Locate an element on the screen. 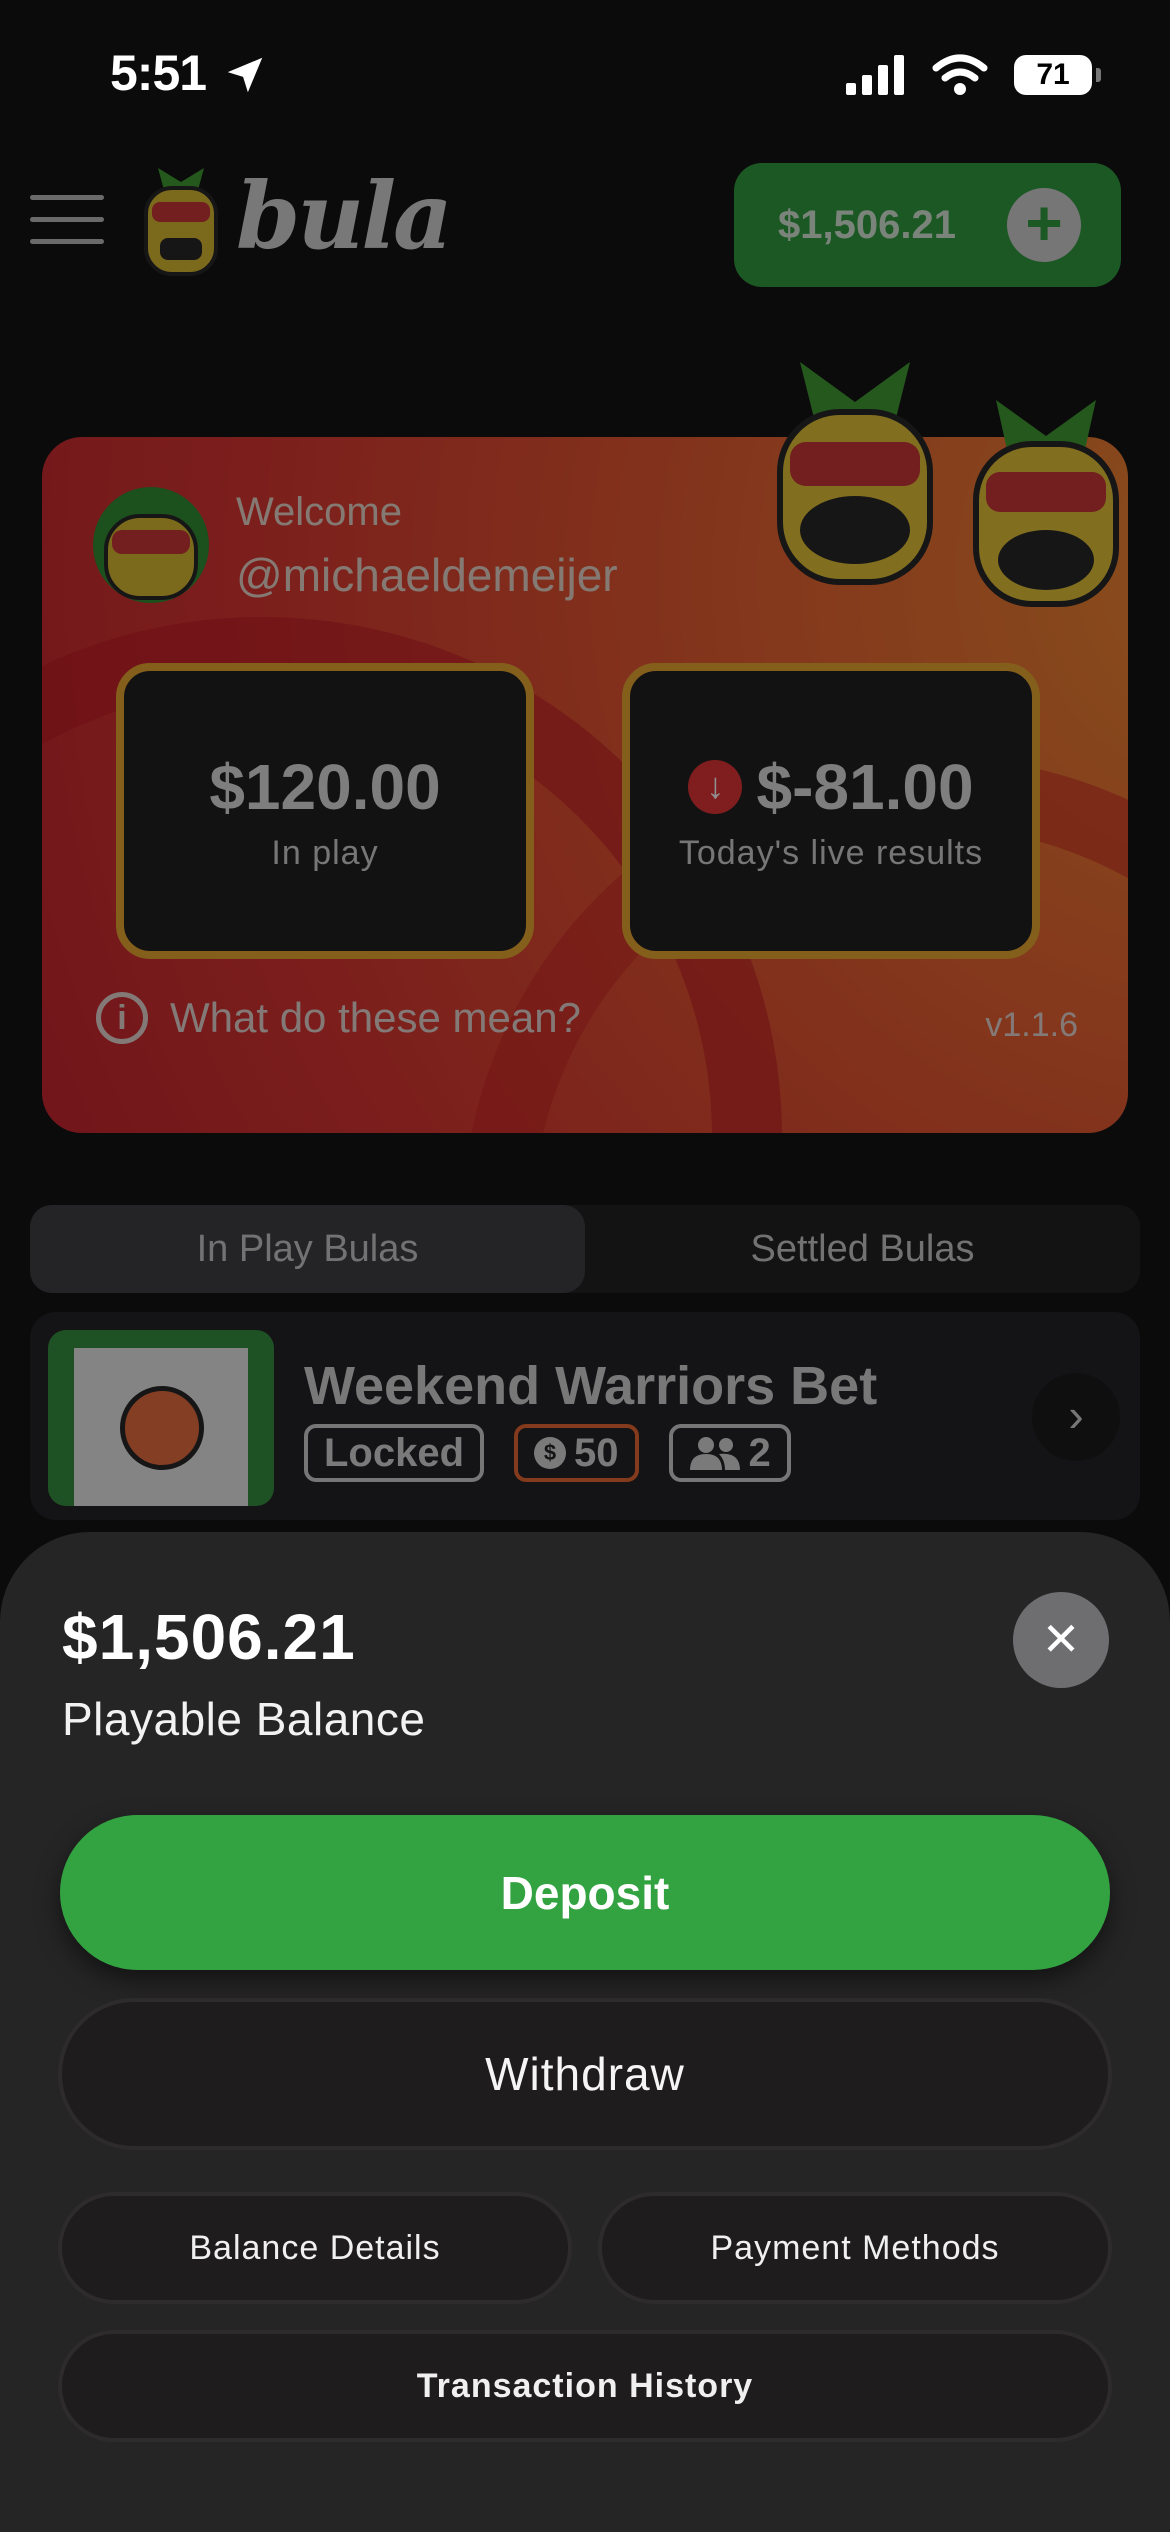 Image resolution: width=1170 pixels, height=2532 pixels. balance-details-button: Balance Details is located at coordinates (315, 2248).